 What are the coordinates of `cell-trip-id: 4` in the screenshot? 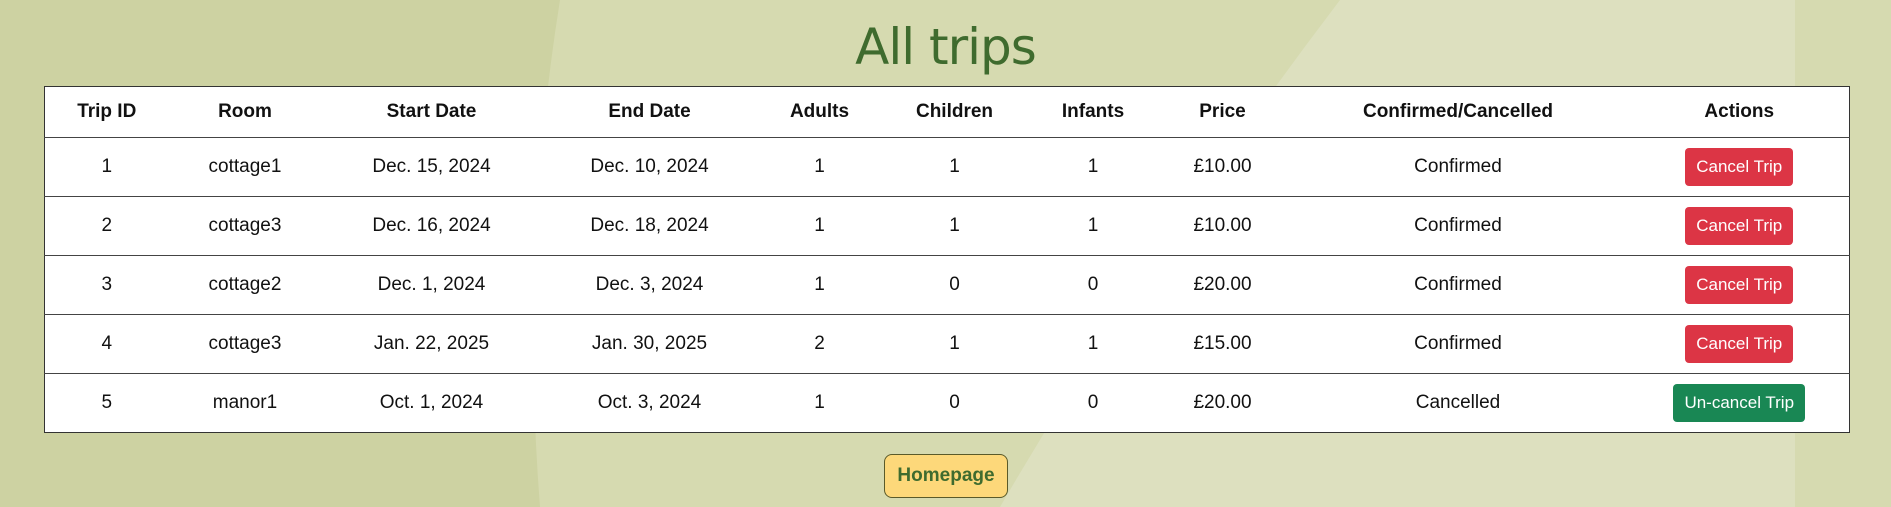 It's located at (106, 344).